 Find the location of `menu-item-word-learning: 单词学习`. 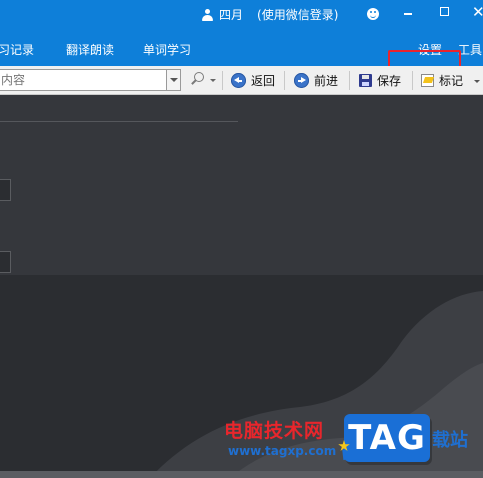

menu-item-word-learning: 单词学习 is located at coordinates (167, 49).